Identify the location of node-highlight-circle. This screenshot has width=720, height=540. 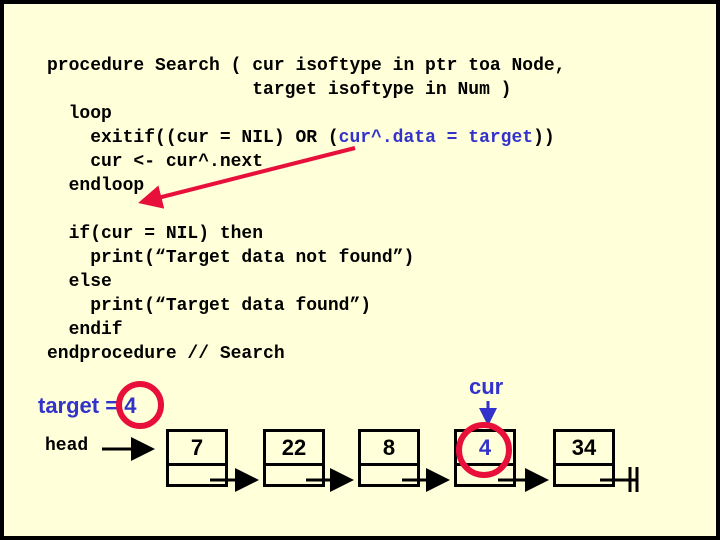
(484, 450).